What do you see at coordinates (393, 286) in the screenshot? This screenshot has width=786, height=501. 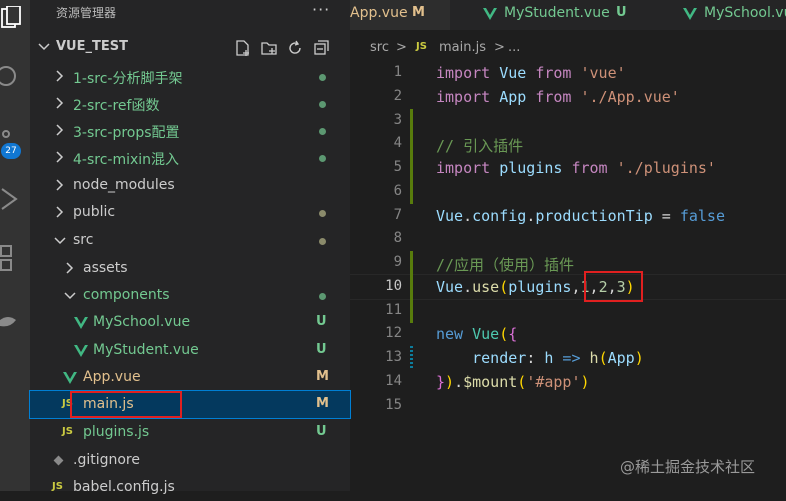 I see `line-number: 10` at bounding box center [393, 286].